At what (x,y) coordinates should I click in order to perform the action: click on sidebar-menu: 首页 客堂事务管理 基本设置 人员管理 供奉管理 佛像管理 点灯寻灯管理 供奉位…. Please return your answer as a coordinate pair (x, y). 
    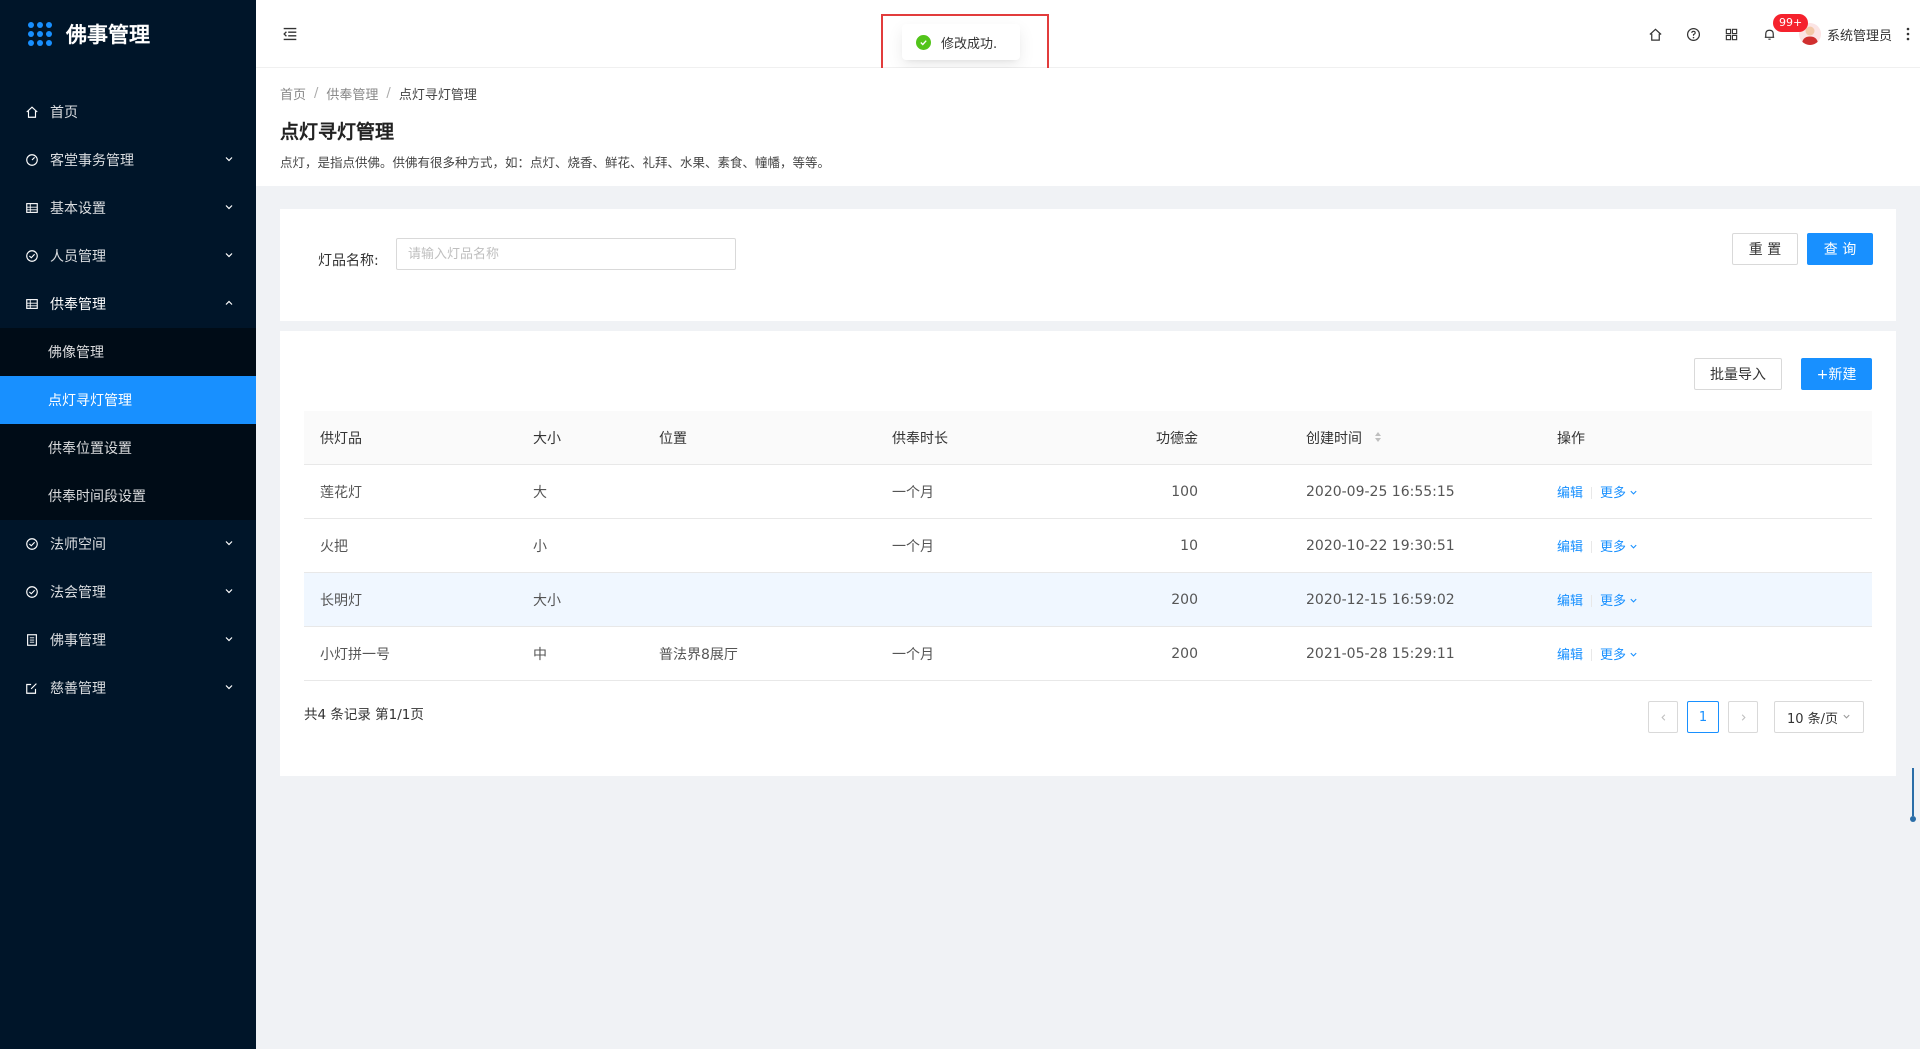
    Looking at the image, I should click on (128, 400).